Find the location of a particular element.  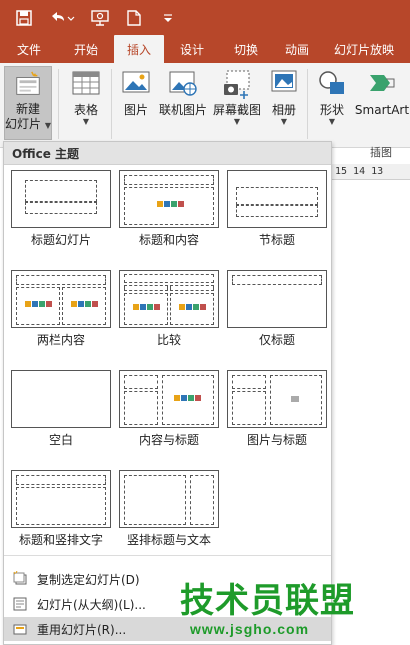

photo-album-icon is located at coordinates (284, 81).